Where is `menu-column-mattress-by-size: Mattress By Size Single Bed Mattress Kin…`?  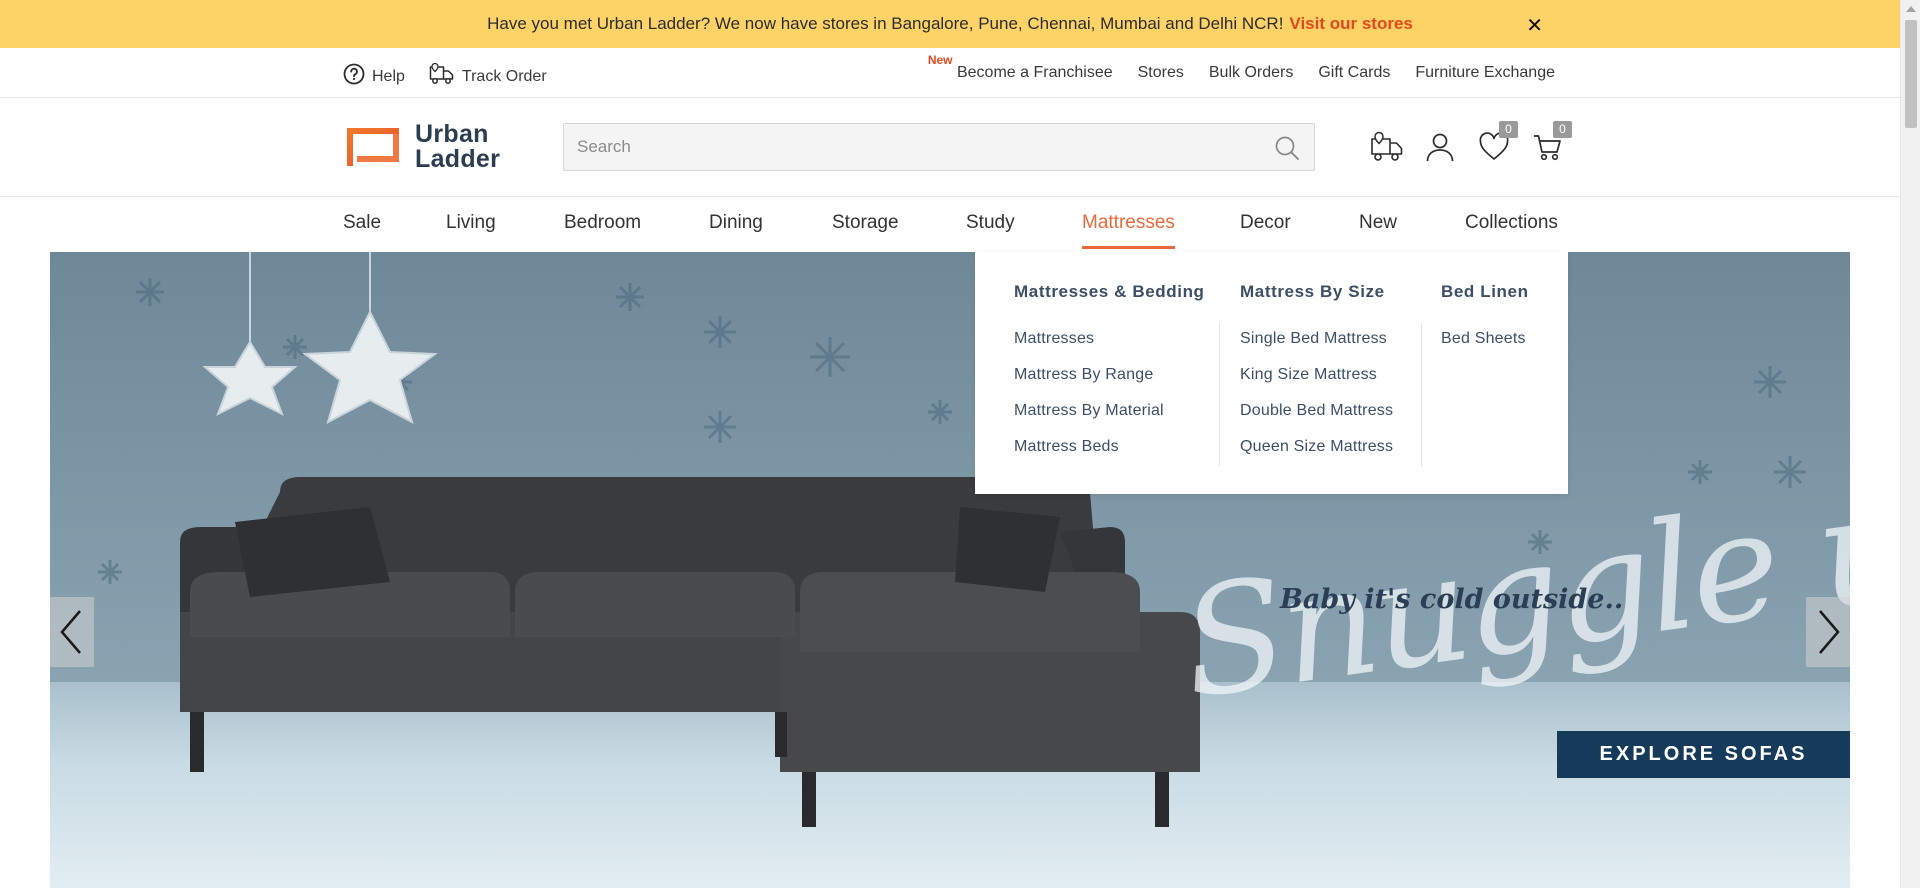 menu-column-mattress-by-size: Mattress By Size Single Bed Mattress Kin… is located at coordinates (1316, 378).